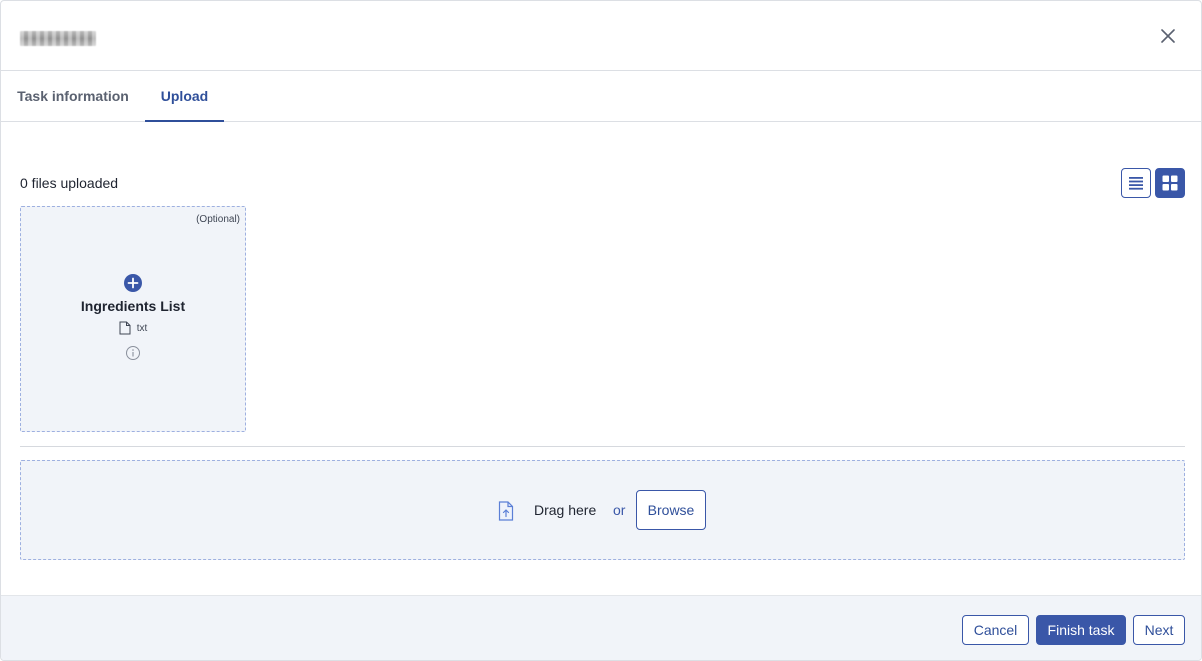  I want to click on list-view-icon, so click(1136, 183).